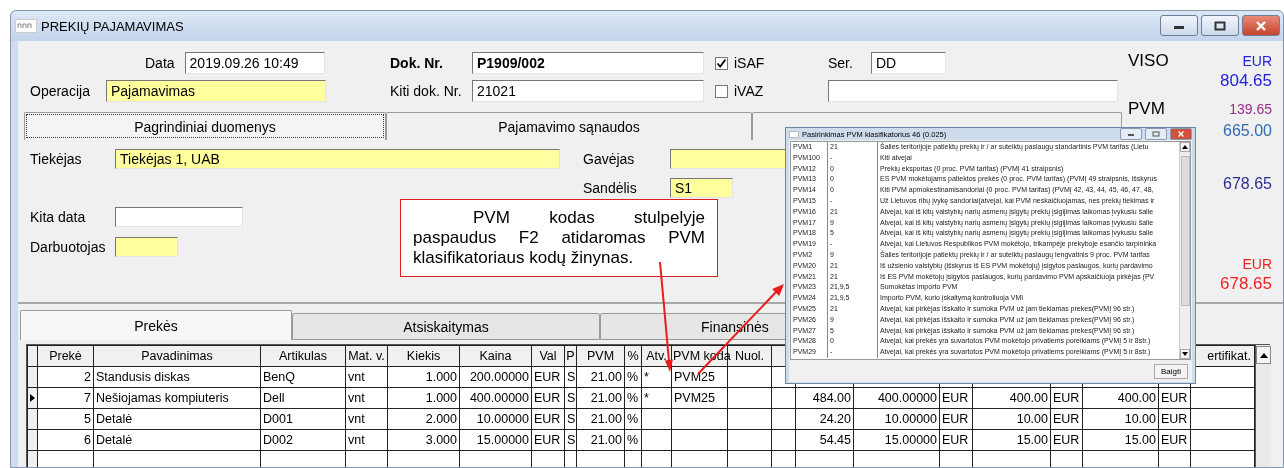 The image size is (1284, 468). I want to click on table-cell: Dell, so click(303, 398).